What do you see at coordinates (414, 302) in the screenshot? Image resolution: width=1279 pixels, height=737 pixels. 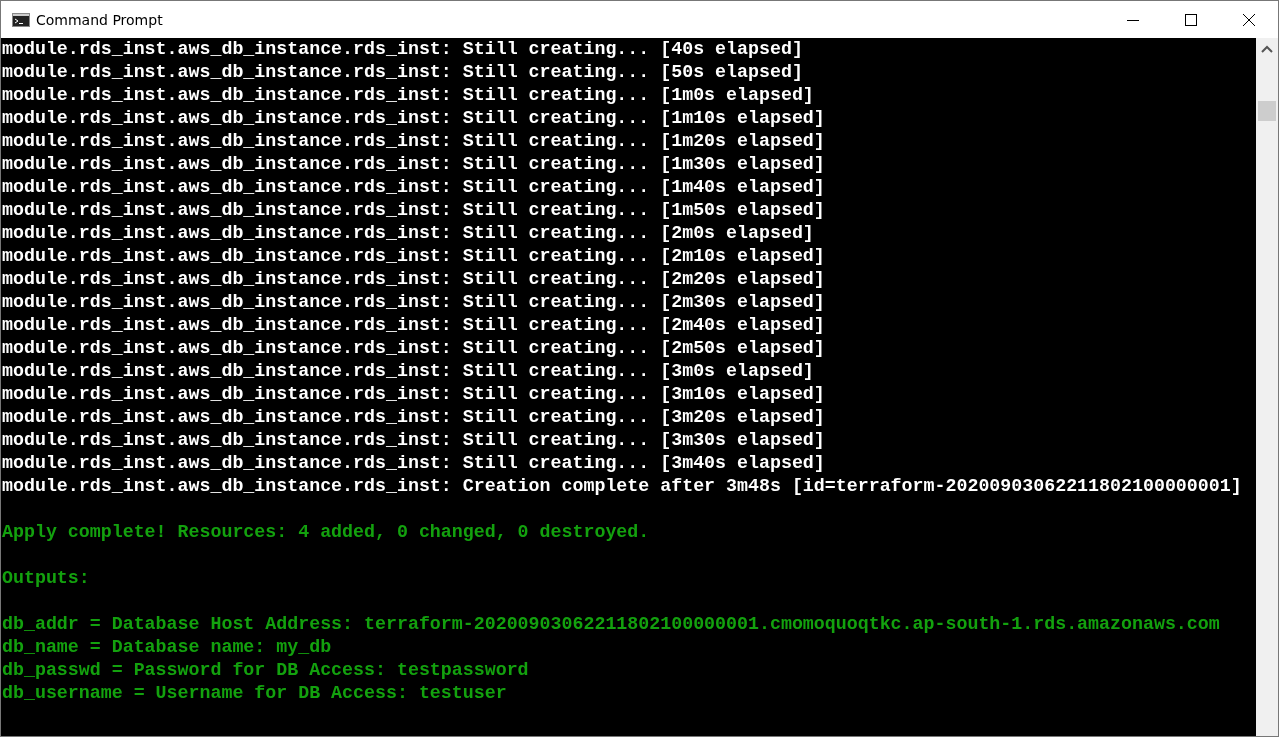 I see `console-line: module.rds_inst.aws_db_instance.rds_inst: Still creating... [2m30s elapsed]` at bounding box center [414, 302].